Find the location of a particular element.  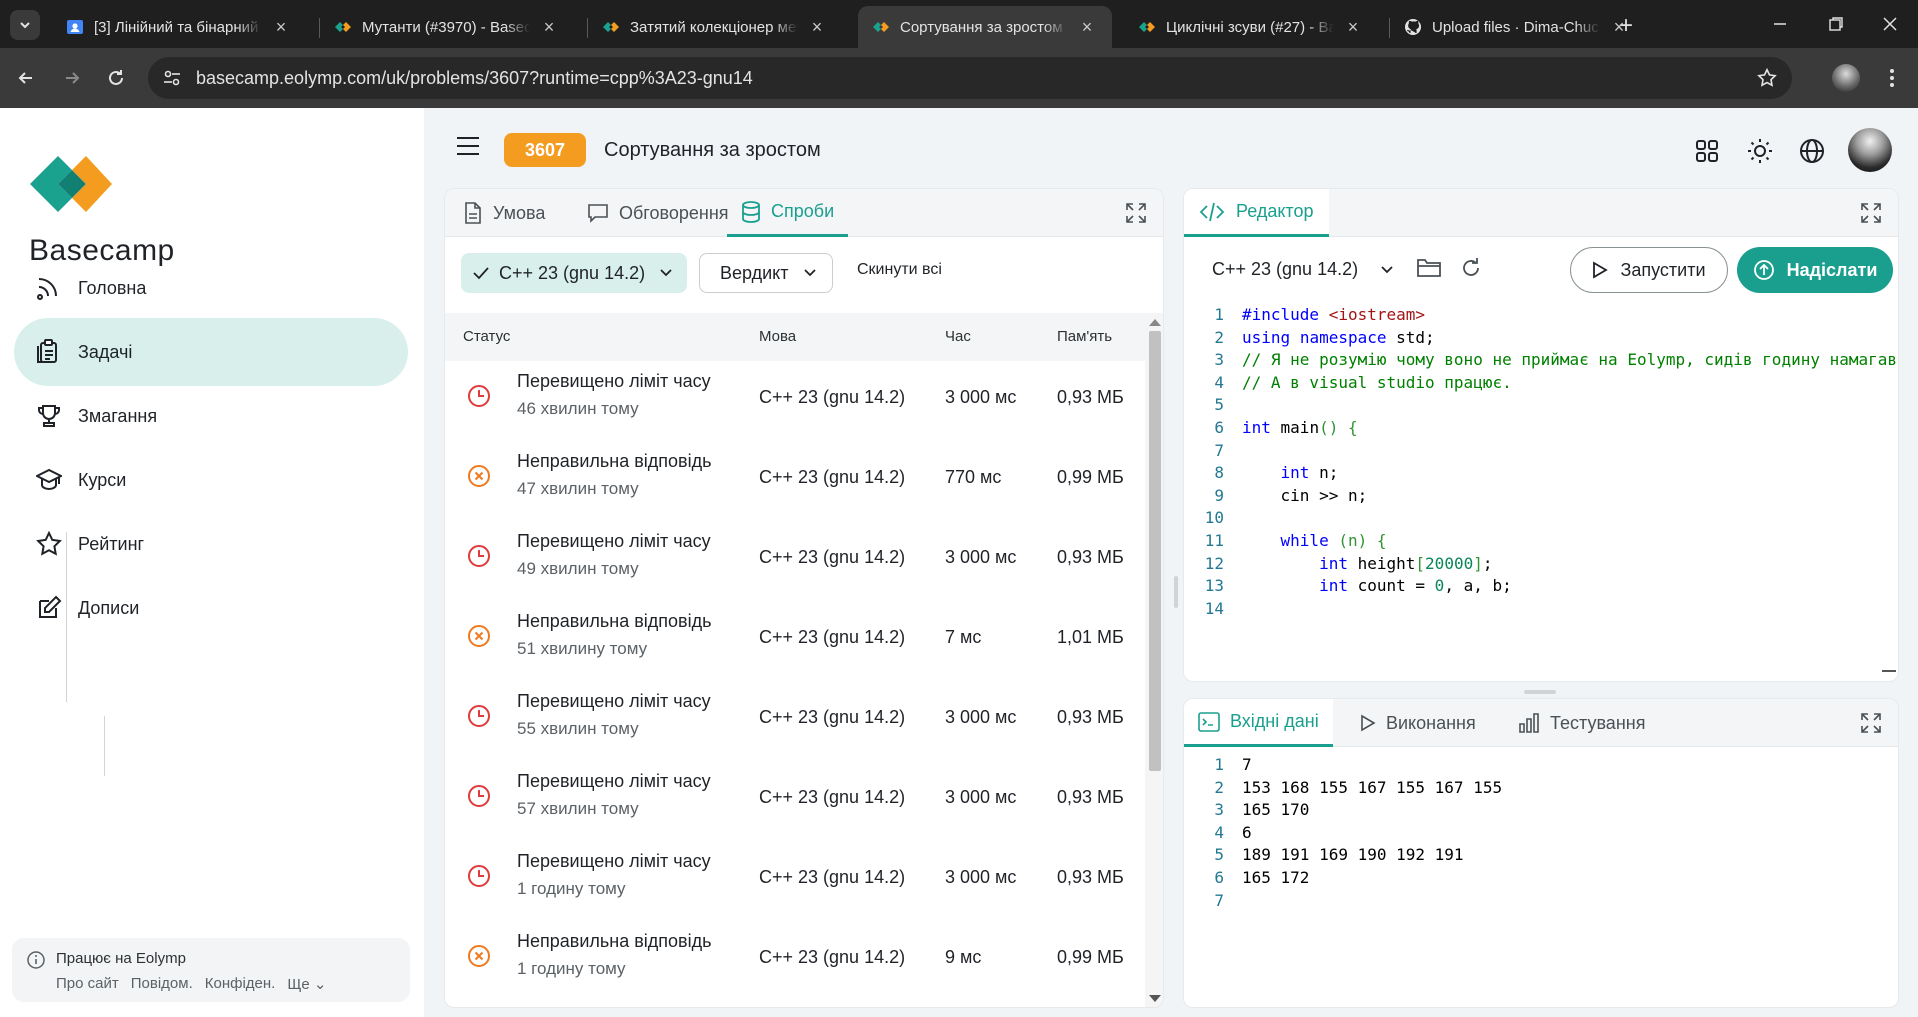

restore-button is located at coordinates (1836, 24).